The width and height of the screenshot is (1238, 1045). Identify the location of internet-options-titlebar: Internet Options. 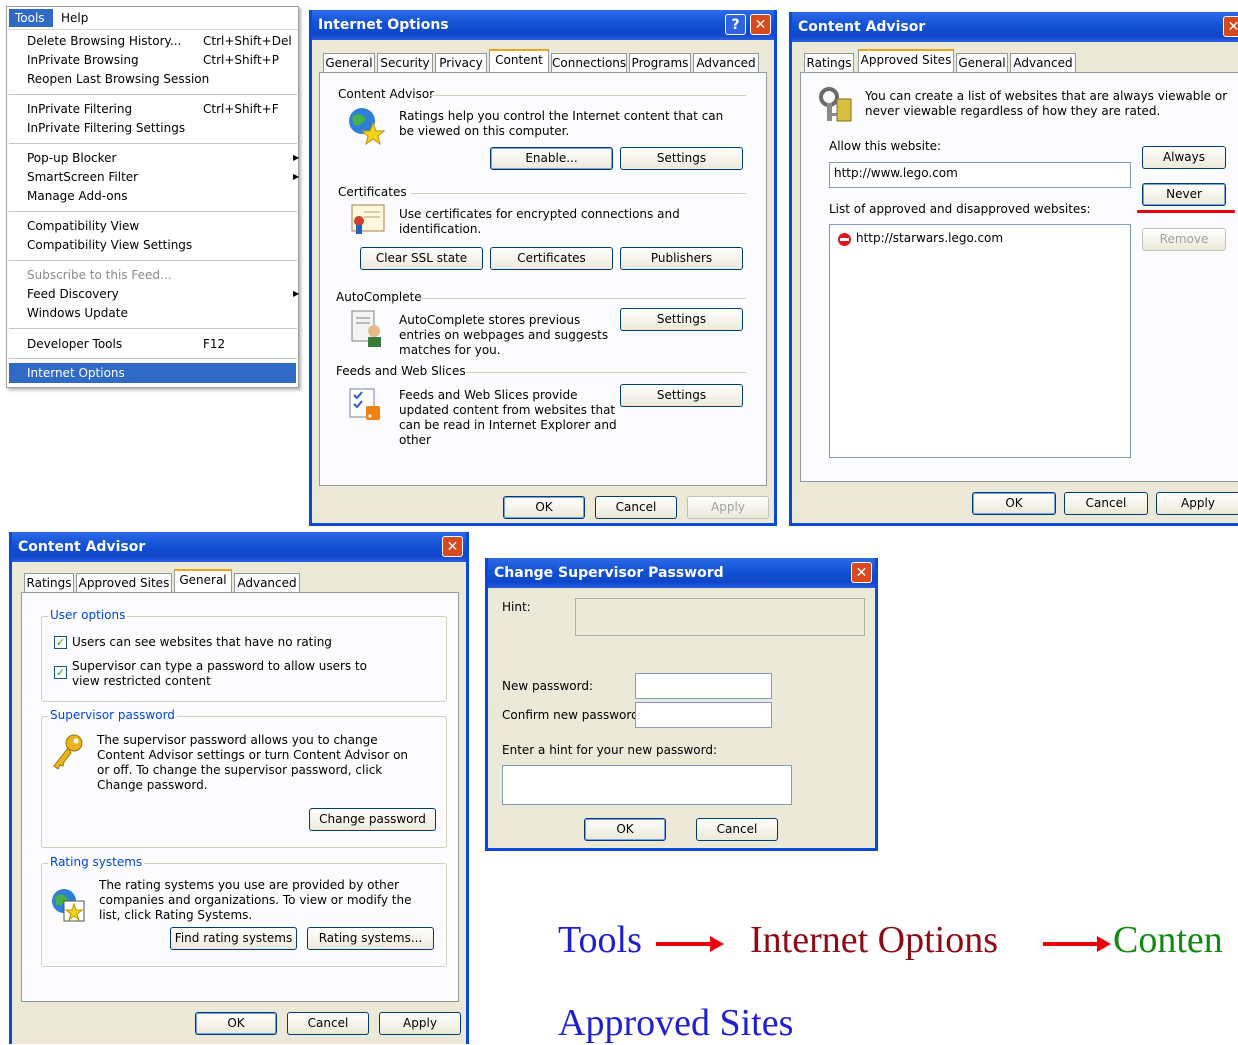
(543, 25).